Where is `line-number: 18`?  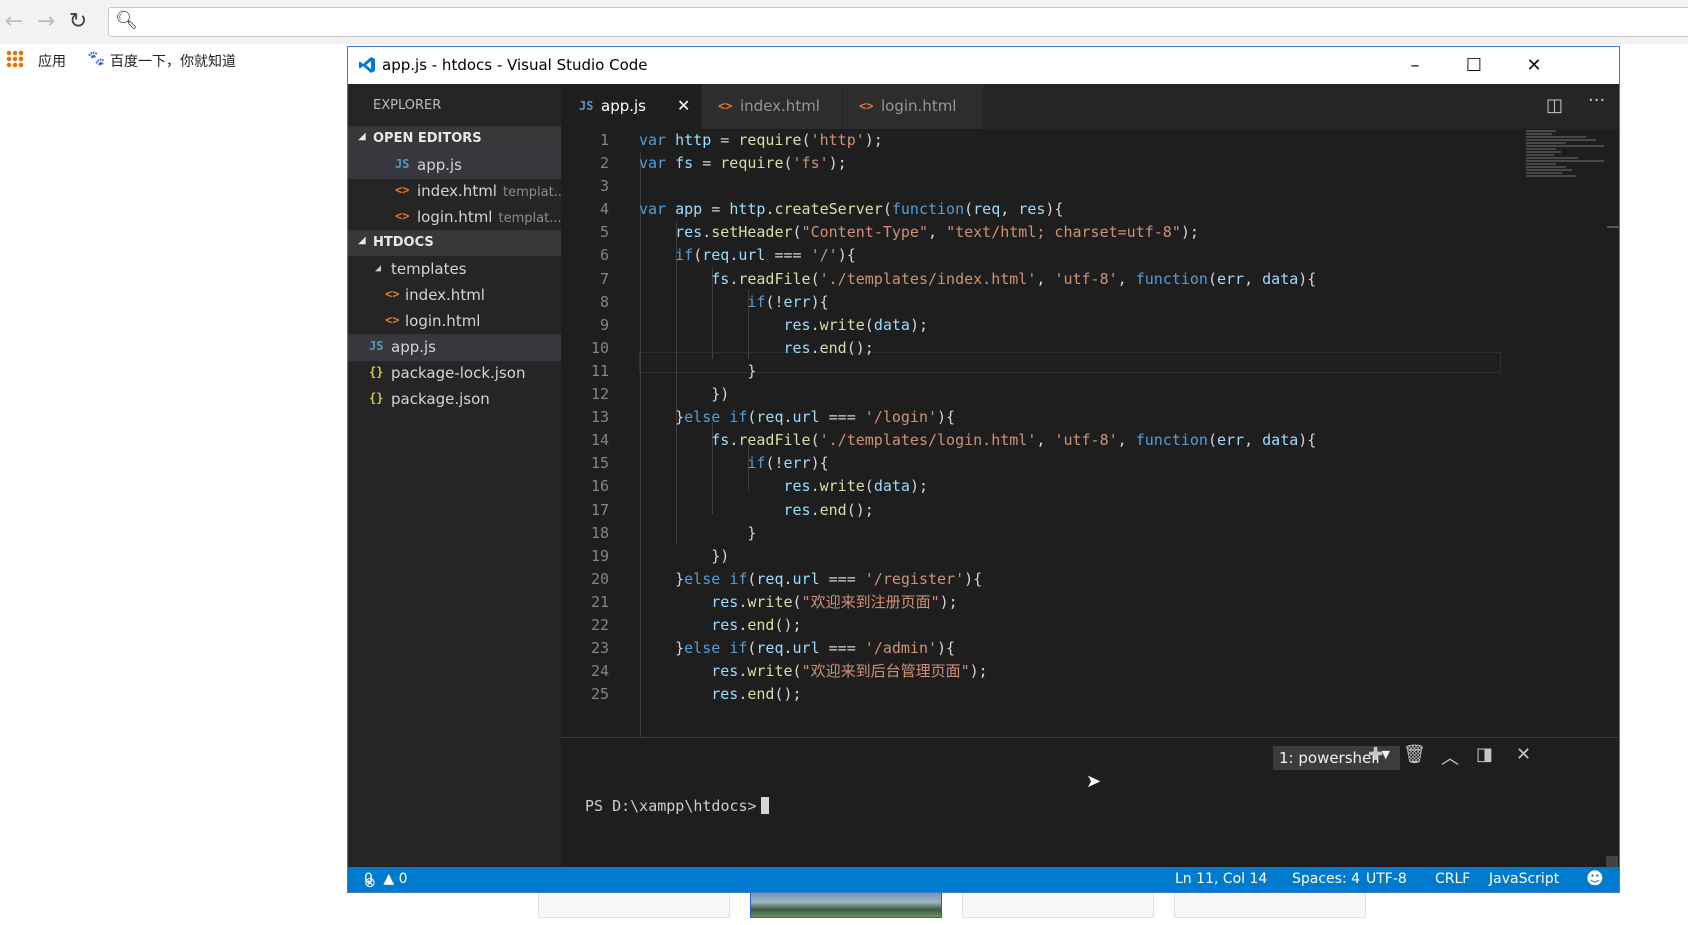 line-number: 18 is located at coordinates (599, 532).